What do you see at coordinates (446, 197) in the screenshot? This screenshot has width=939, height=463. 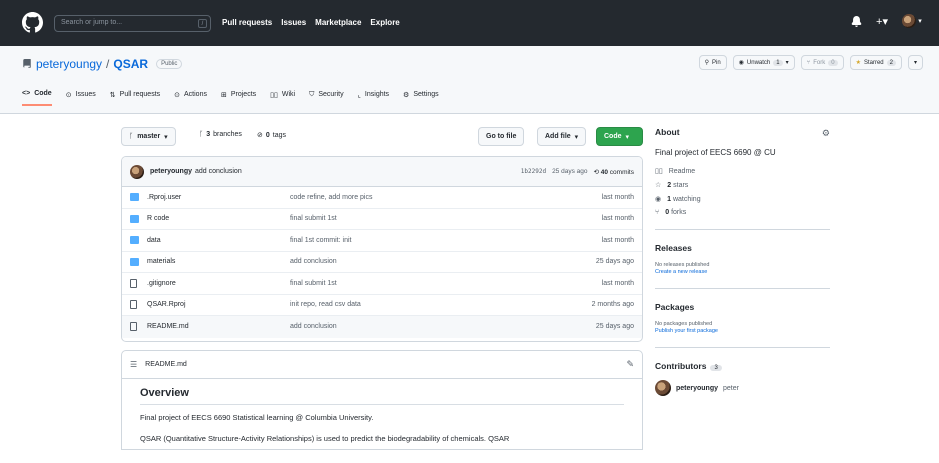 I see `file-commit-message: code refine, add more pics` at bounding box center [446, 197].